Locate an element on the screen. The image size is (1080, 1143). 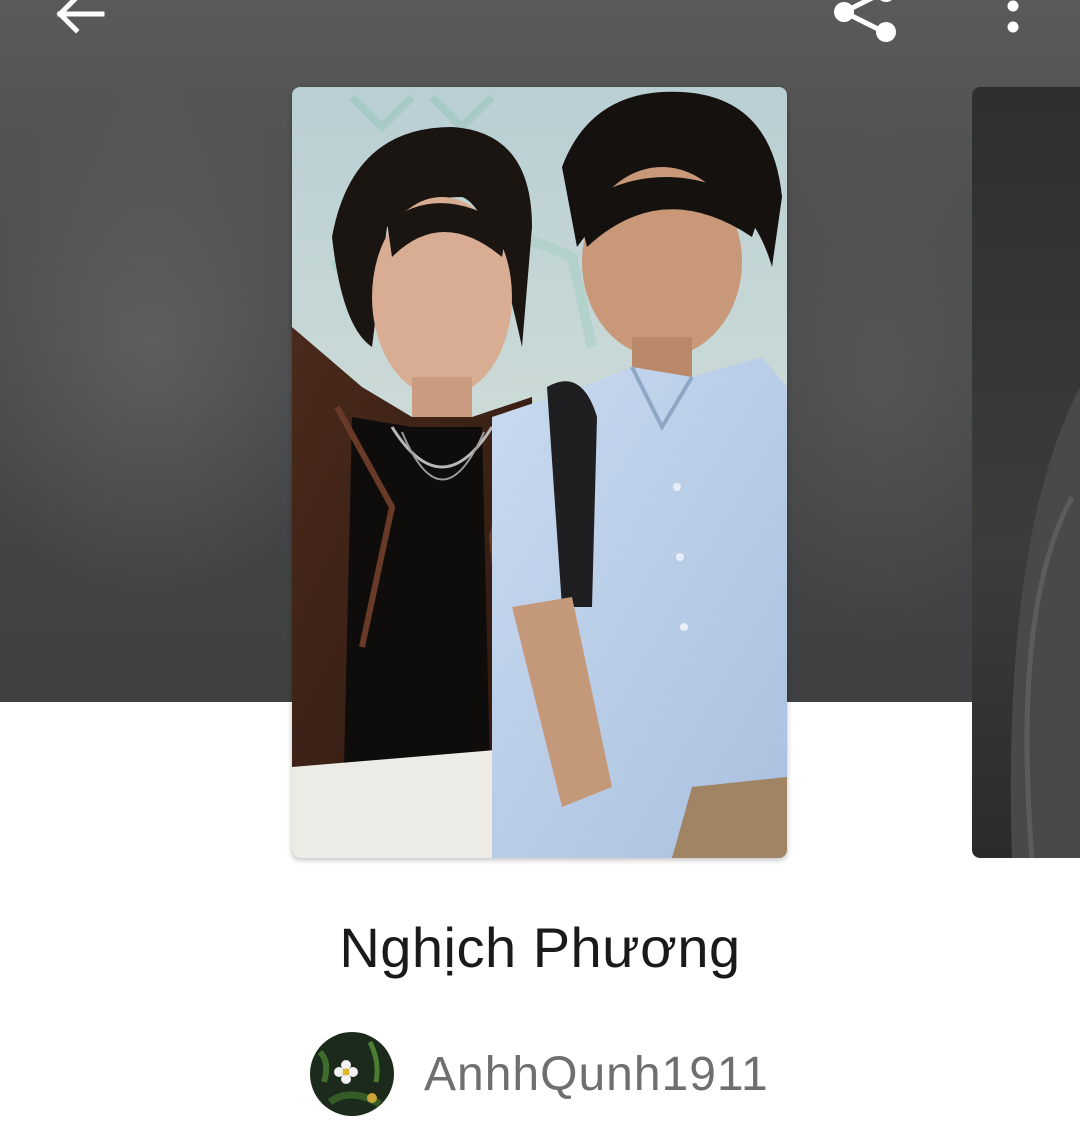
back-arrow-icon is located at coordinates (79, 18).